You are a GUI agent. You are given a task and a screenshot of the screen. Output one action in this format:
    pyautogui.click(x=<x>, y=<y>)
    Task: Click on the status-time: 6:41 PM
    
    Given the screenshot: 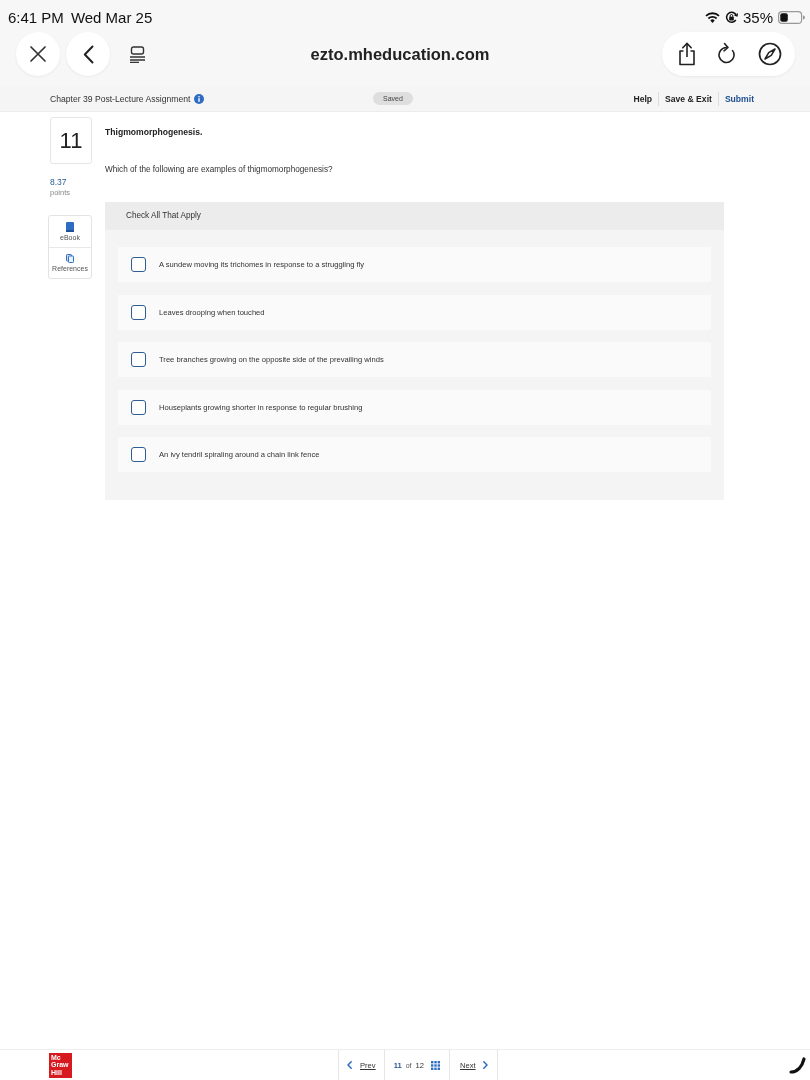 What is the action you would take?
    pyautogui.click(x=36, y=17)
    